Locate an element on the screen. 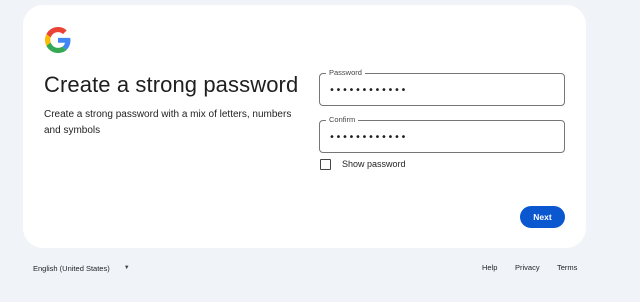  password-input is located at coordinates (439, 90).